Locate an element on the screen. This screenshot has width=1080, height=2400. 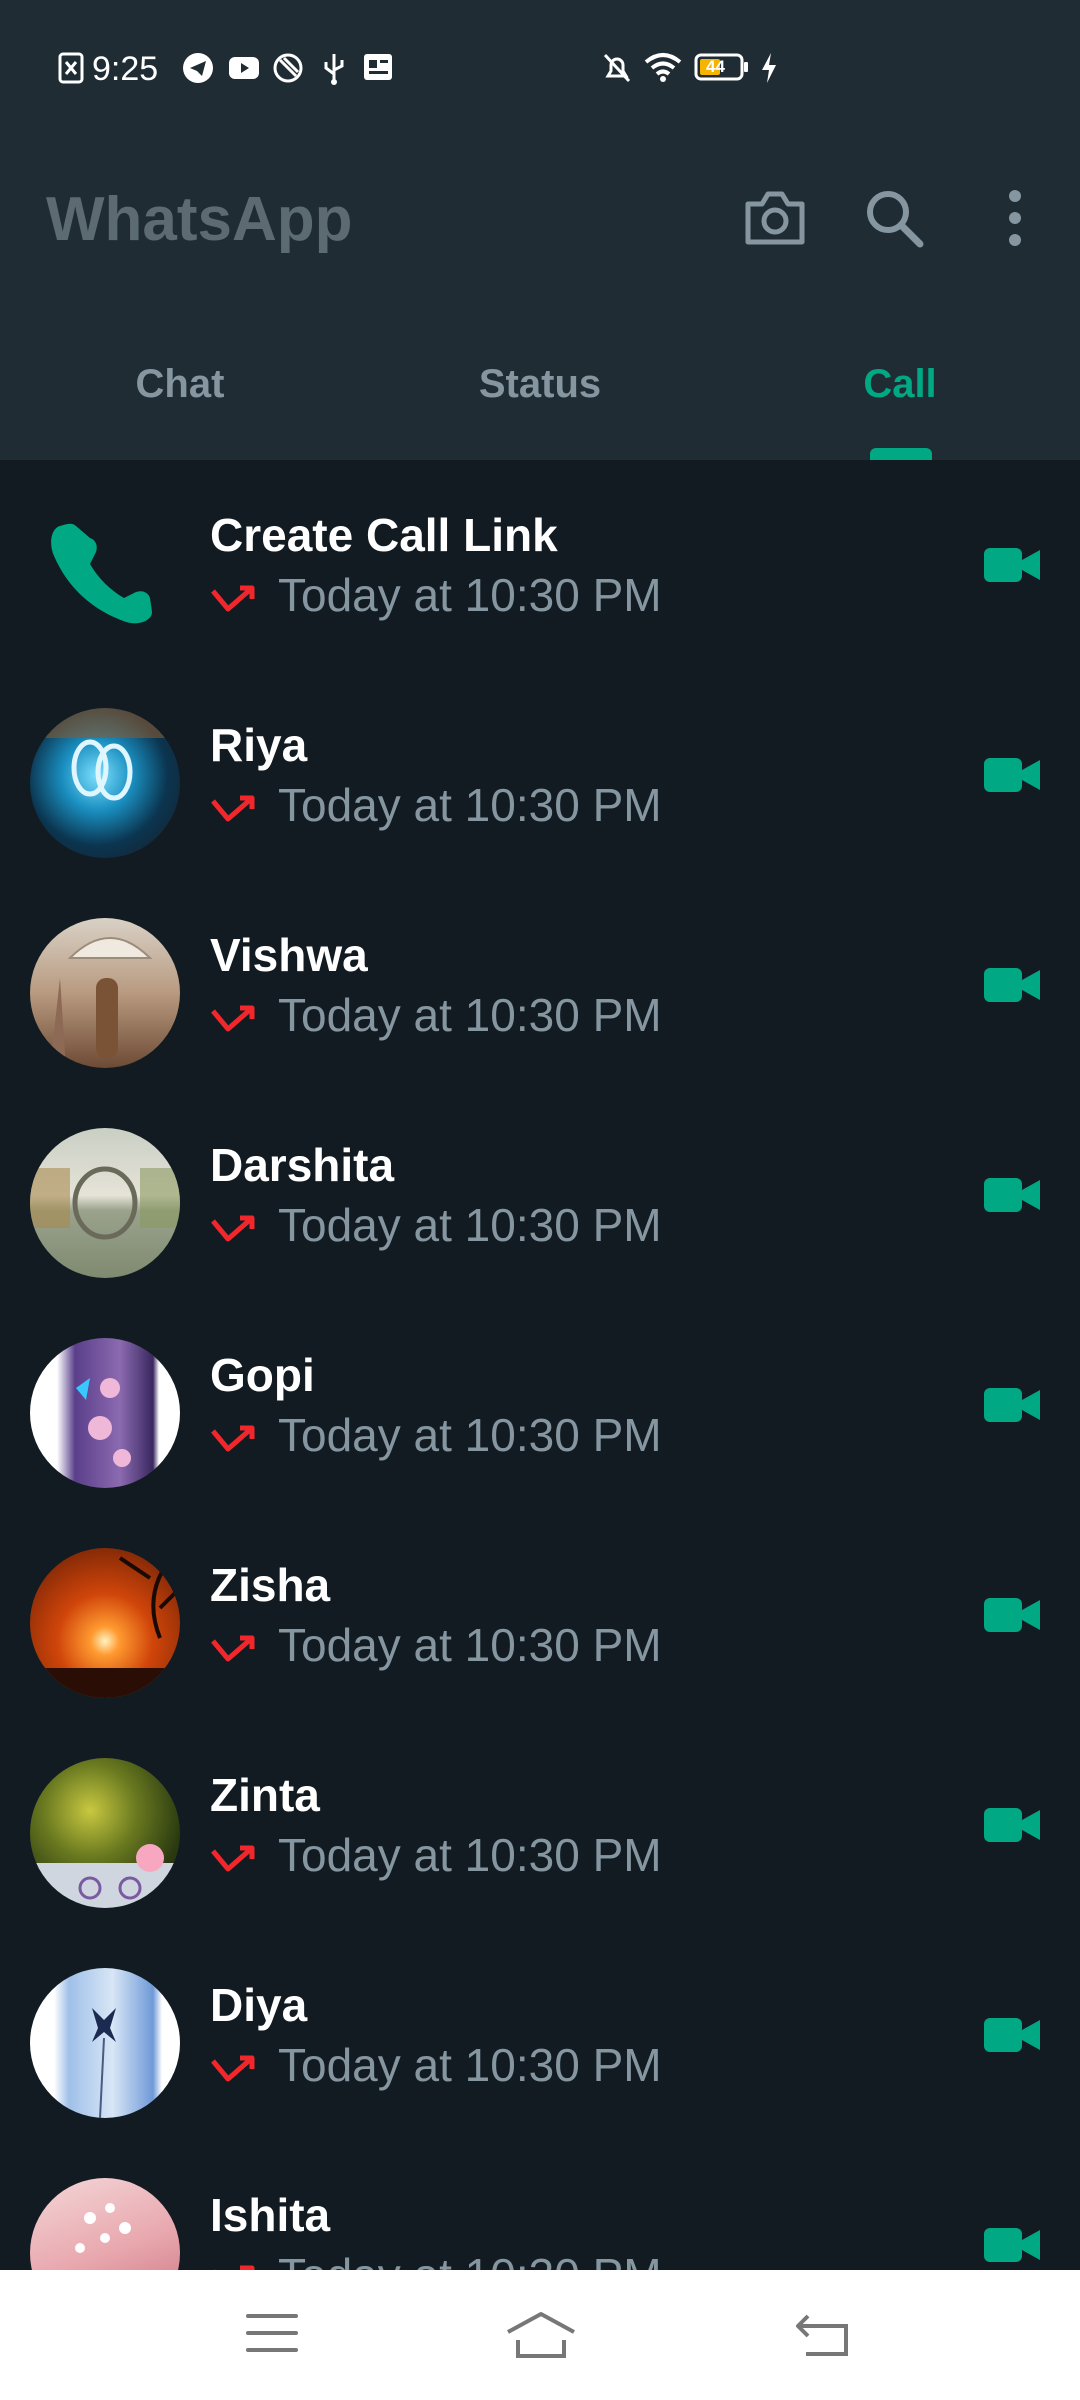
call-row: Riya Today at 10:30 PM is located at coordinates (540, 775).